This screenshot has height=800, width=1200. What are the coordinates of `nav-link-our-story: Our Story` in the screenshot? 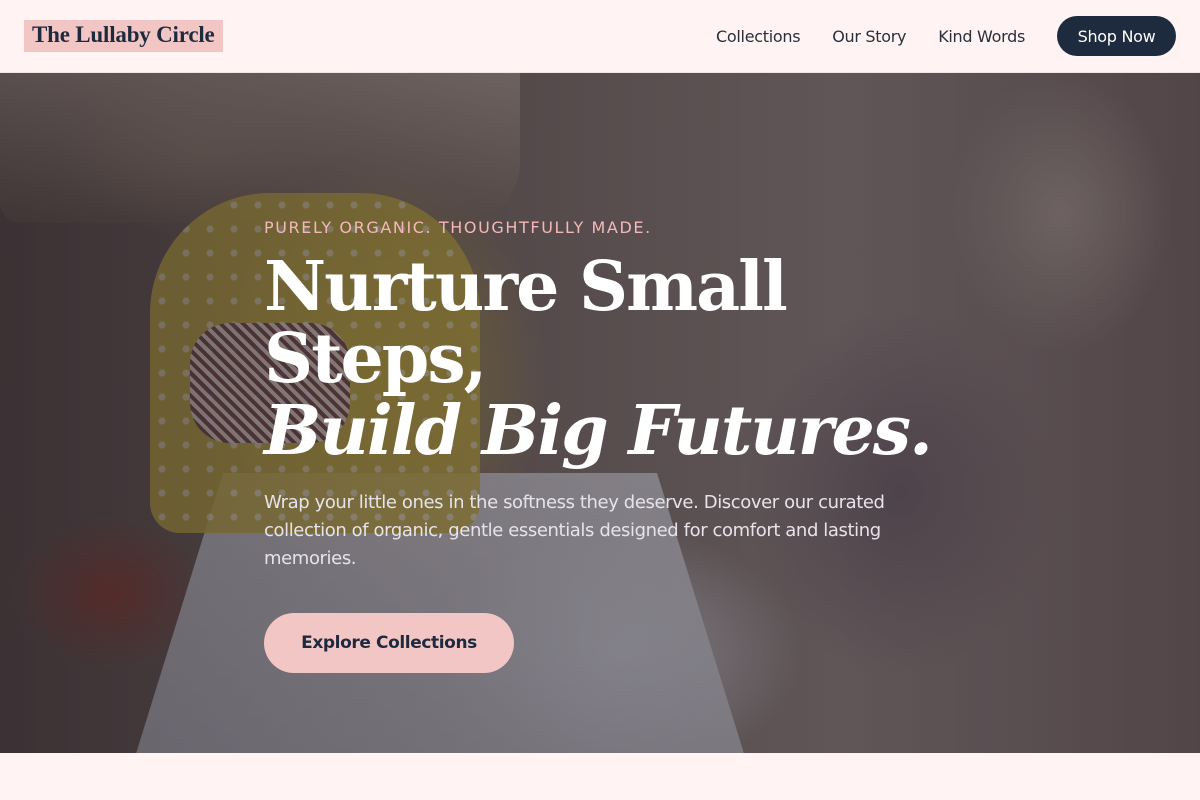 It's located at (869, 36).